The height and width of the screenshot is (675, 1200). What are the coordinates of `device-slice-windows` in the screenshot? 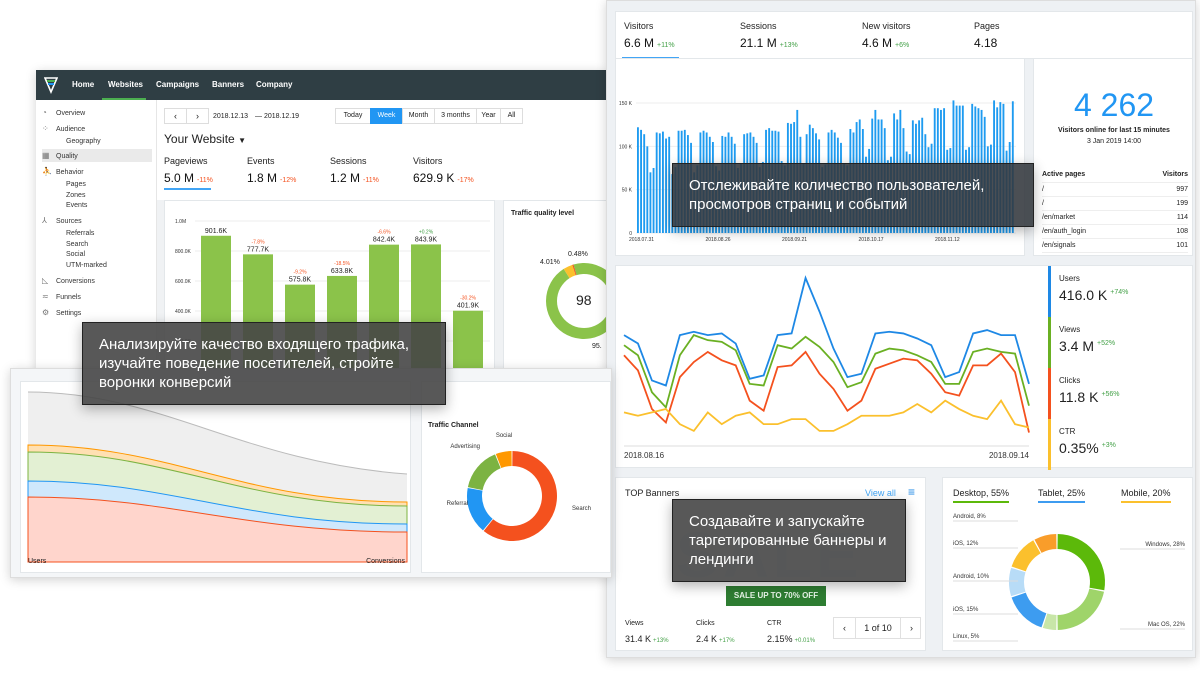 It's located at (1081, 562).